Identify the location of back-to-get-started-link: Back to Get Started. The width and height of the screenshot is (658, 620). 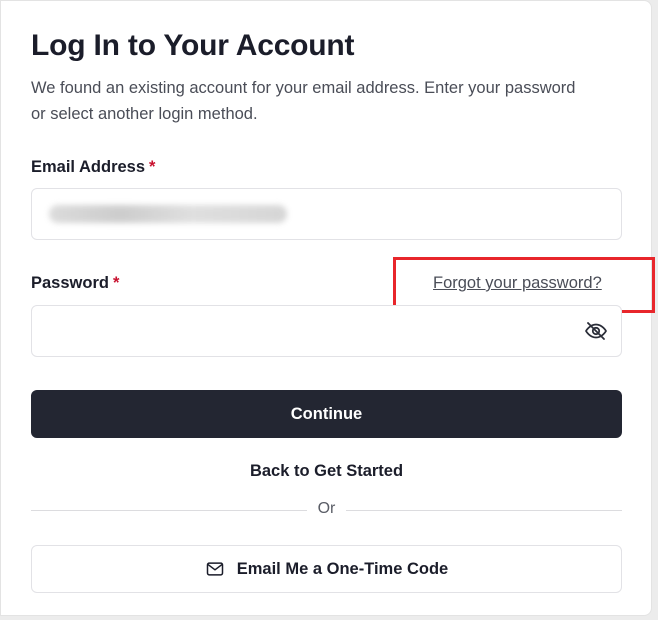
(326, 471).